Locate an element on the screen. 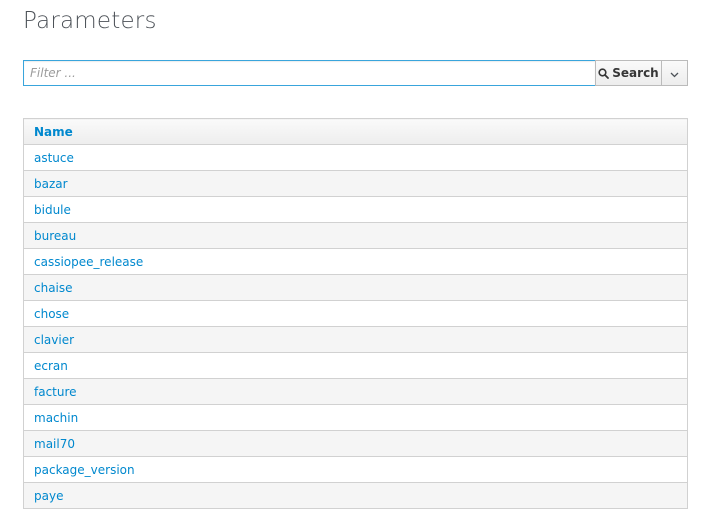 The width and height of the screenshot is (710, 509). table-row: machin is located at coordinates (355, 417).